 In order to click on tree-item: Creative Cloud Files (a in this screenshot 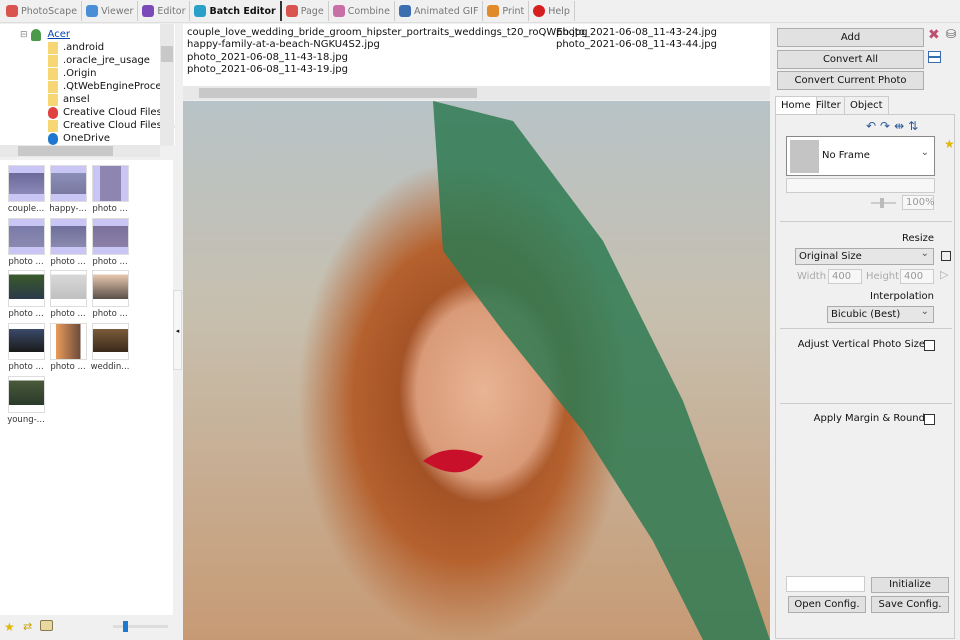, I will do `click(111, 125)`.